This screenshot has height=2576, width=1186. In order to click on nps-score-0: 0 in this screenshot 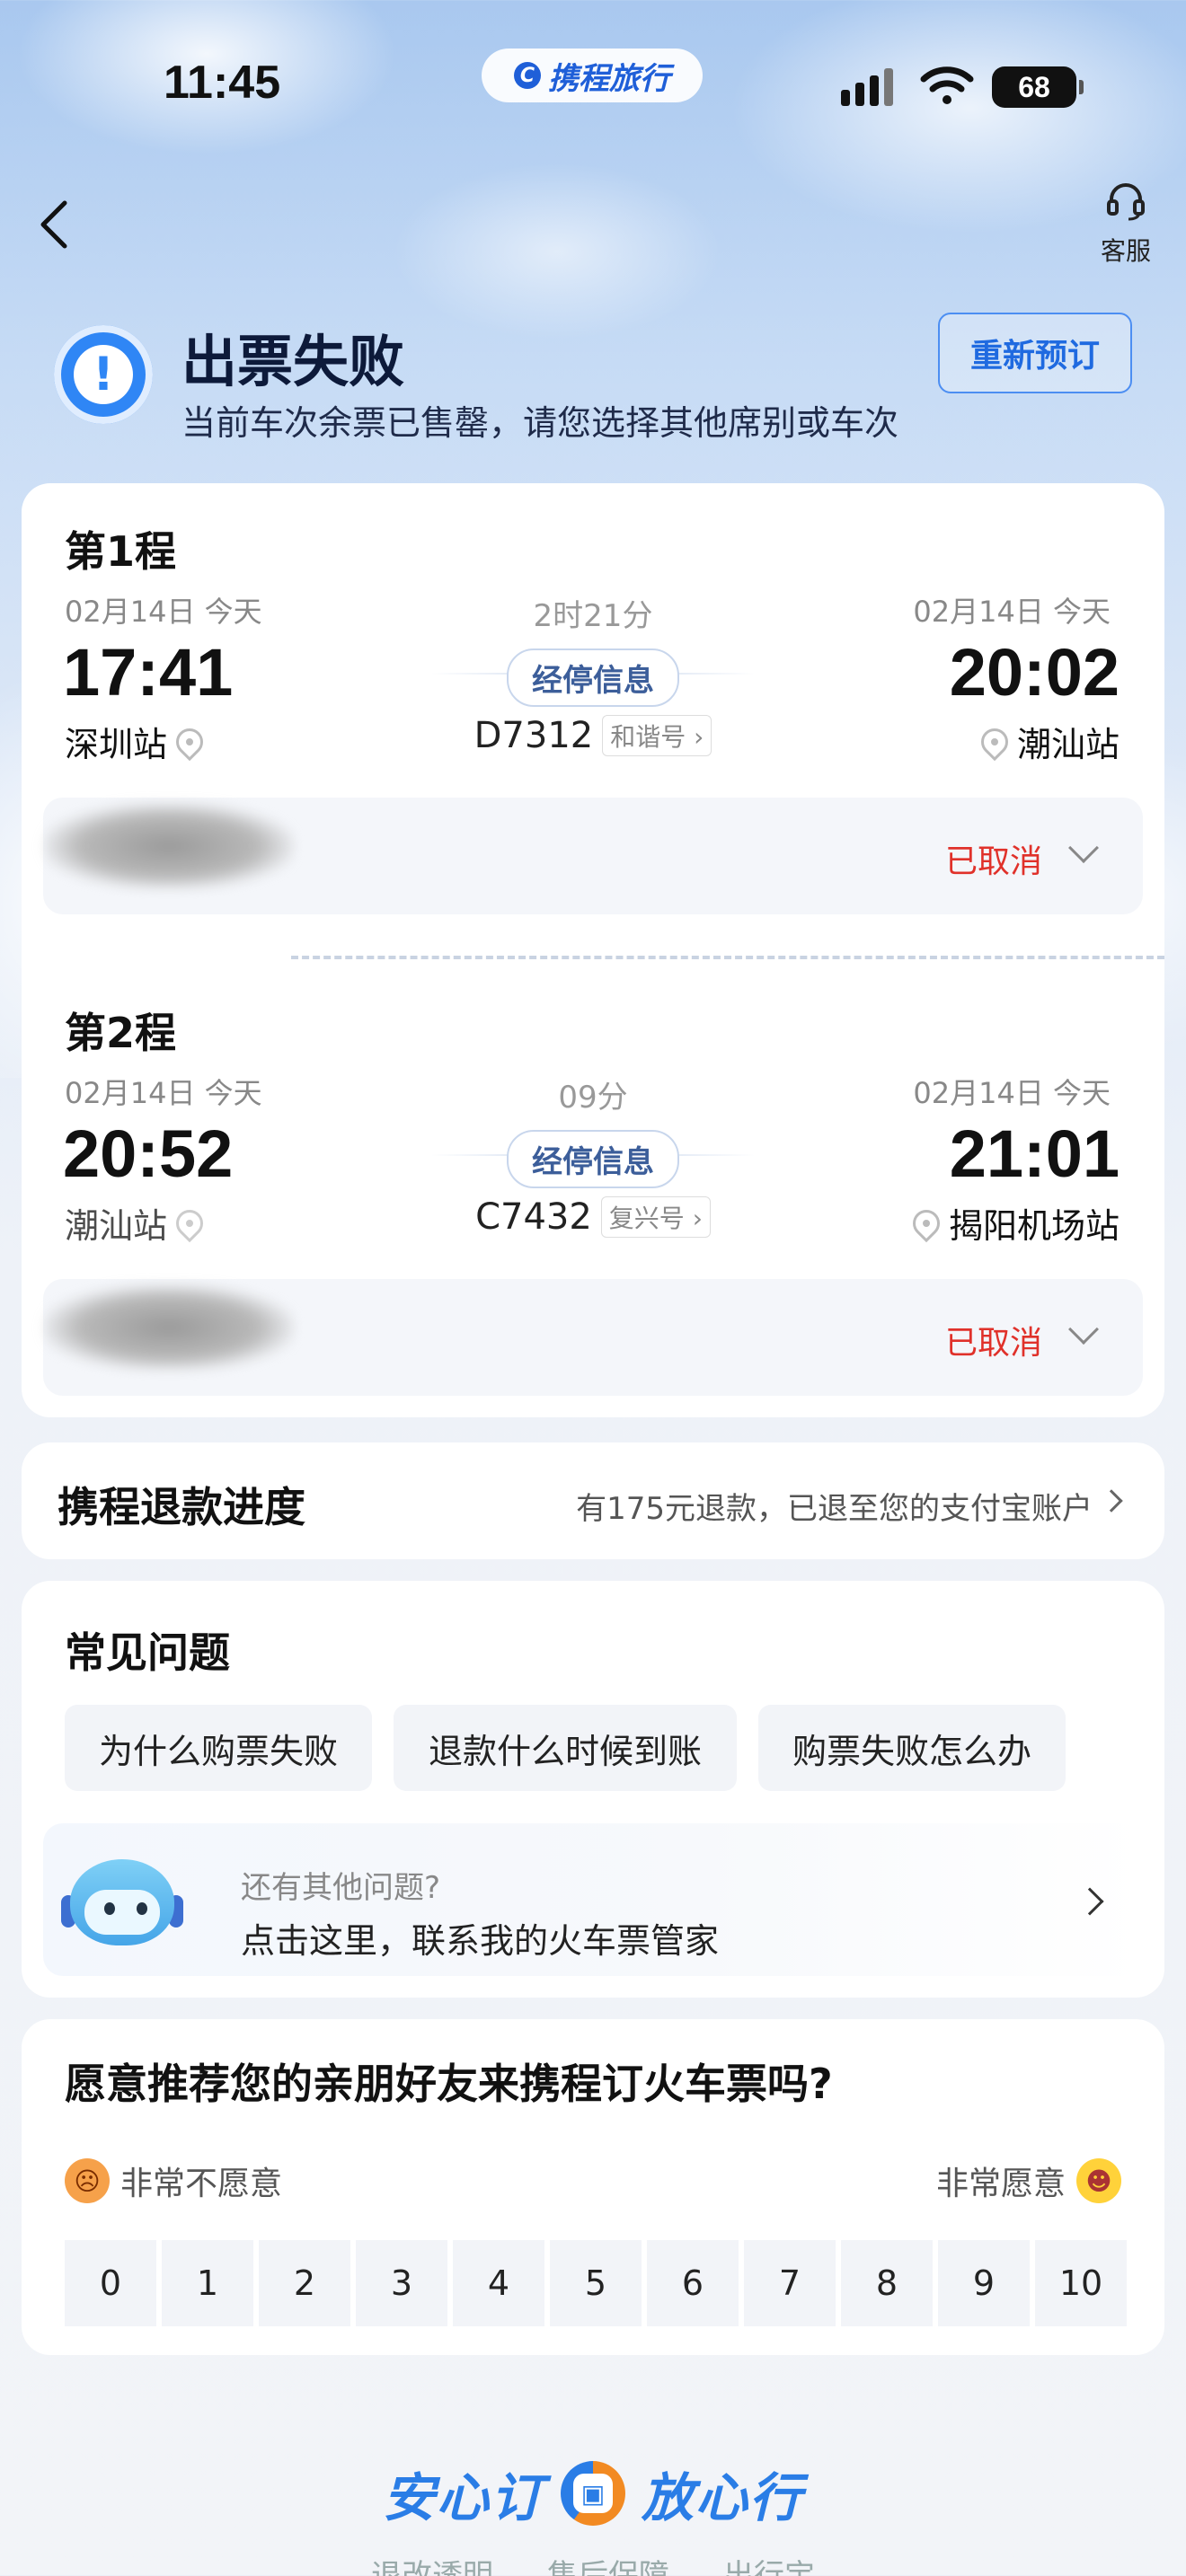, I will do `click(110, 2283)`.